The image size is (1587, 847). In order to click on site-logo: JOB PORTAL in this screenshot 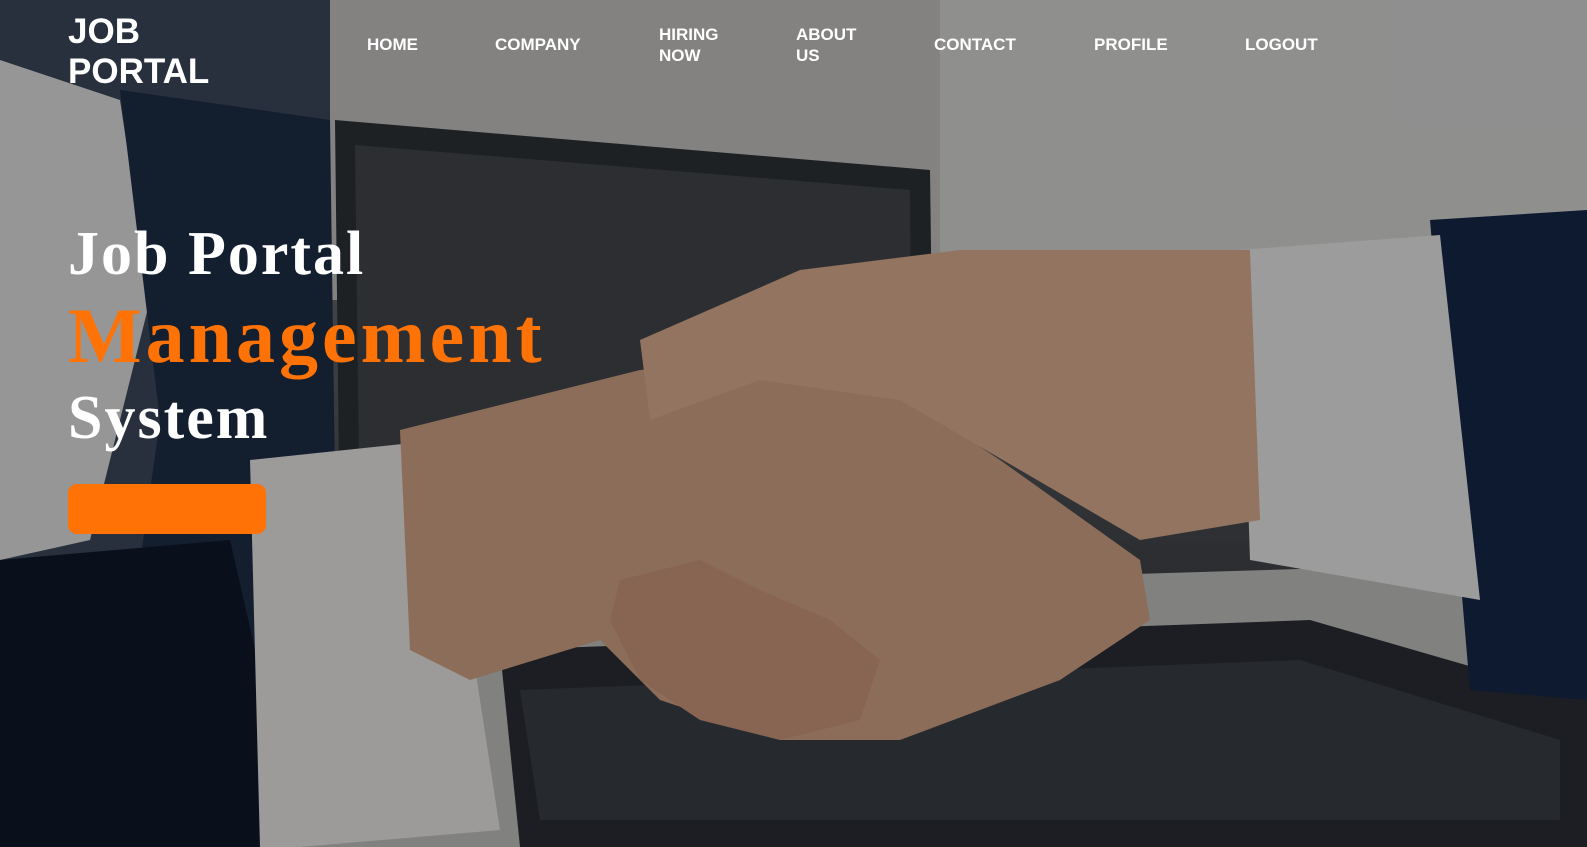, I will do `click(158, 52)`.